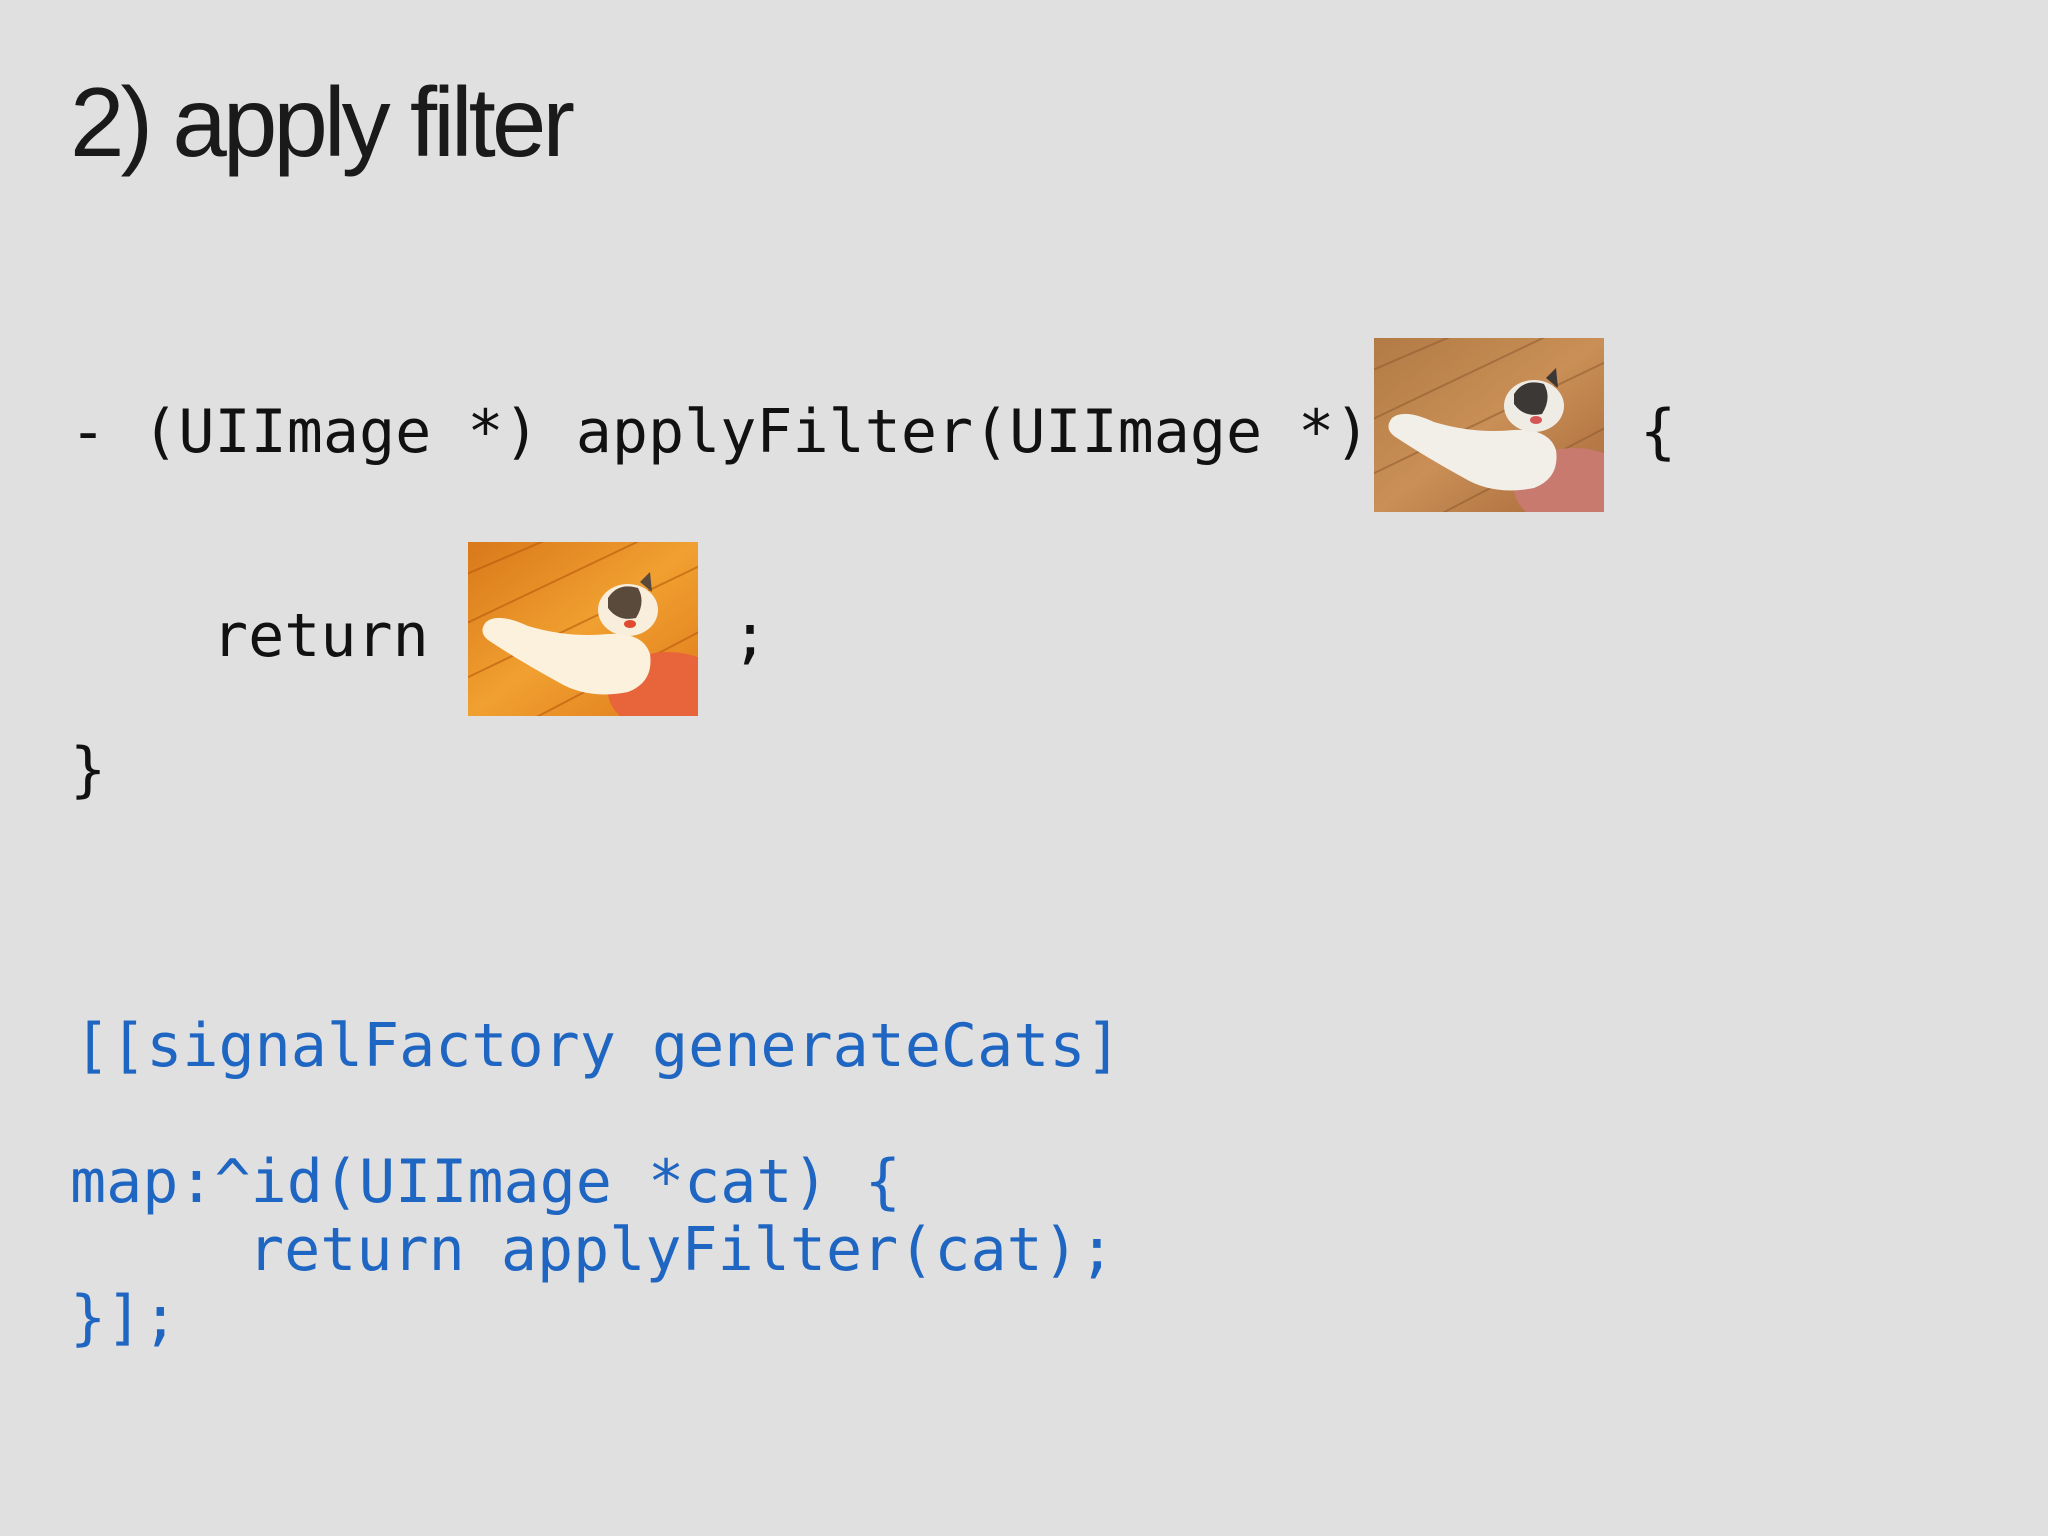 This screenshot has height=1536, width=2048. What do you see at coordinates (598, 1046) in the screenshot?
I see `code-signal-factory-line: [[signalFactory generateCats]` at bounding box center [598, 1046].